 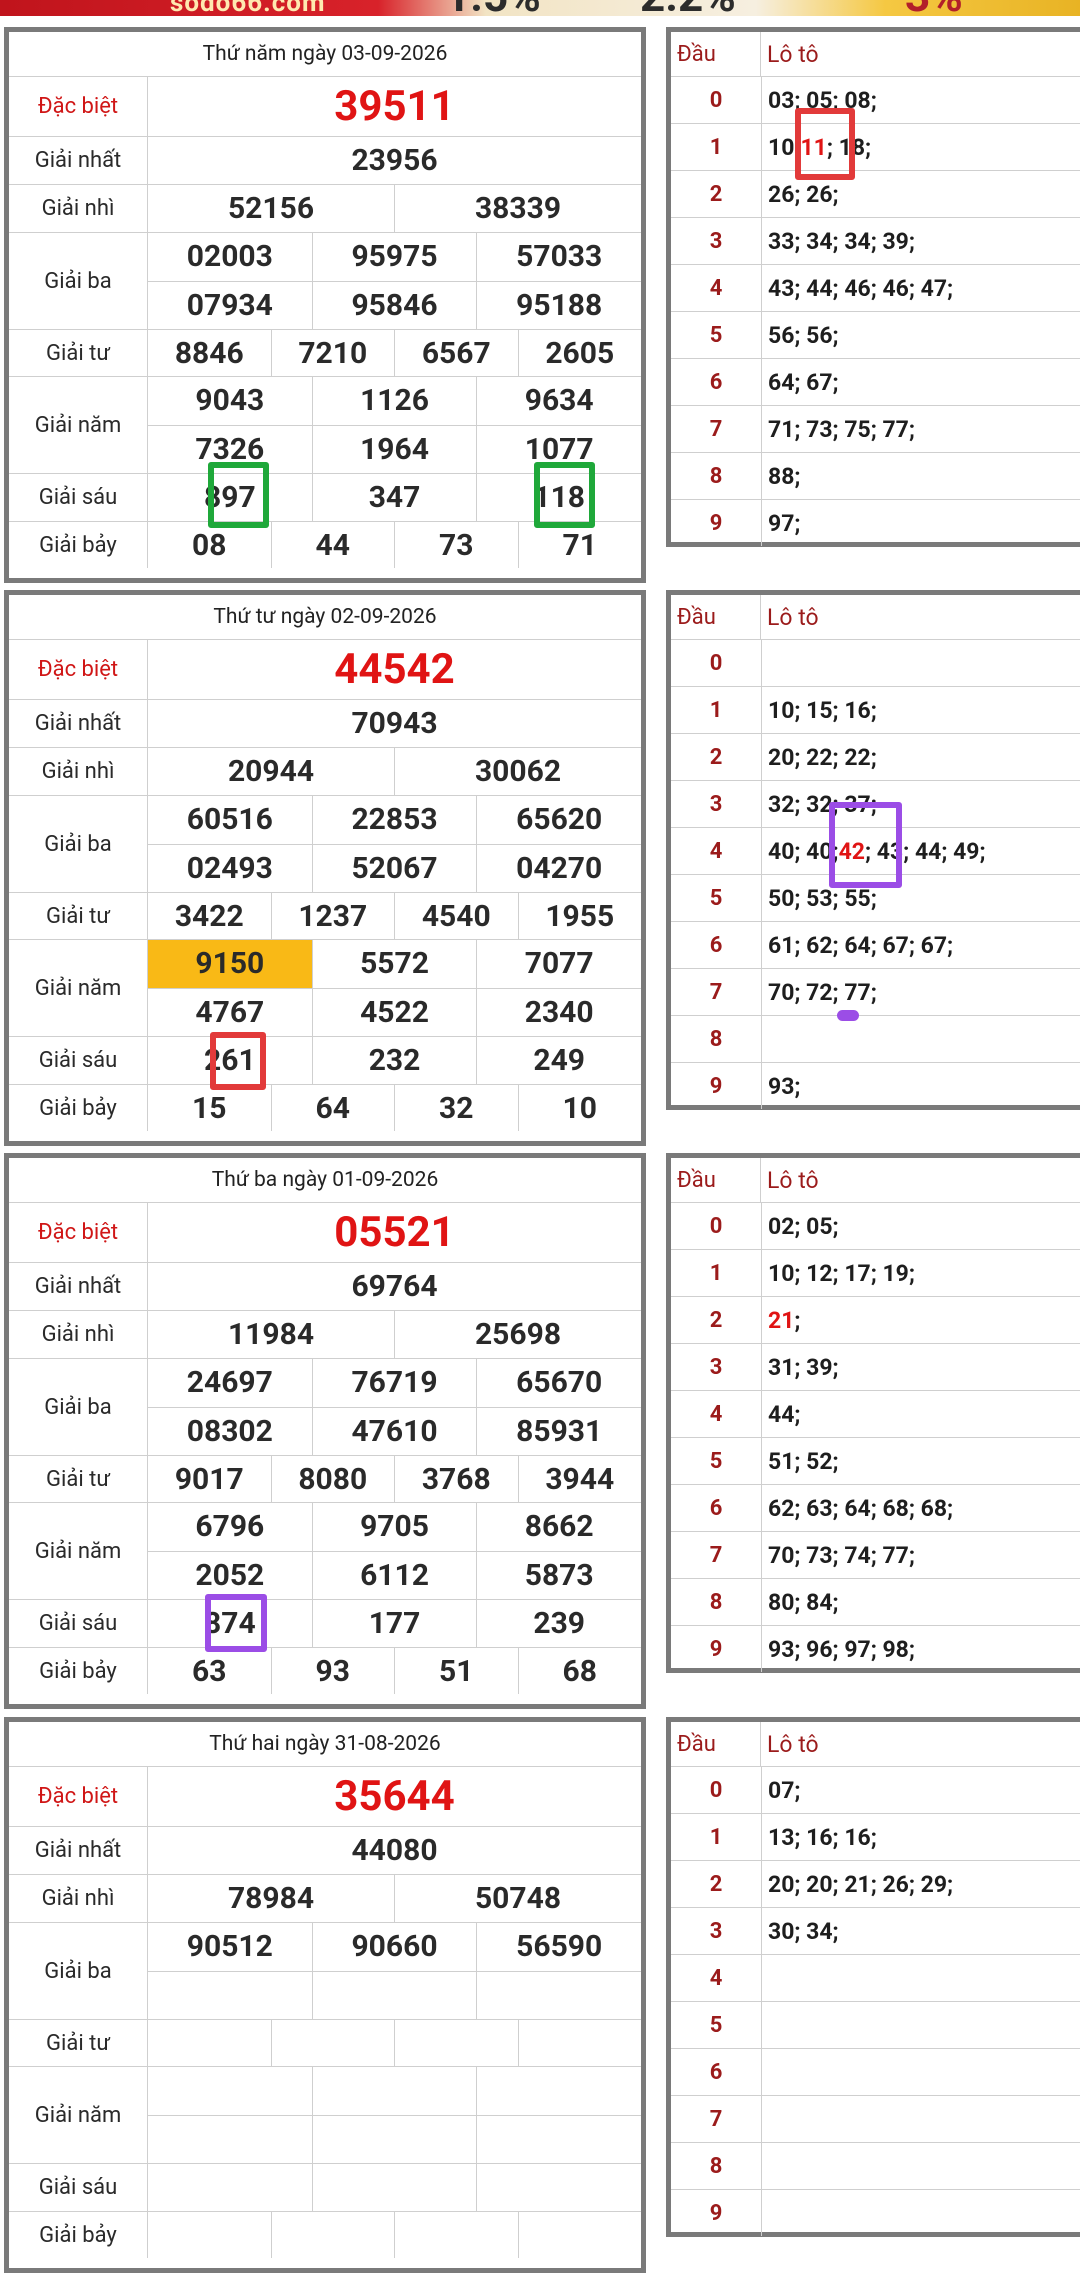 What do you see at coordinates (395, 868) in the screenshot?
I see `prize-number: 52067` at bounding box center [395, 868].